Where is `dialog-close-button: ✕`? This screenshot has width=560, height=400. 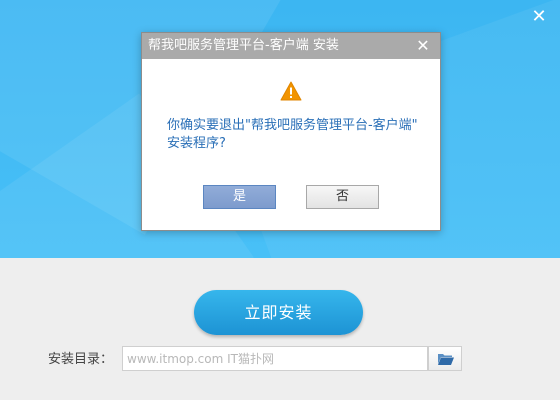 dialog-close-button: ✕ is located at coordinates (423, 46).